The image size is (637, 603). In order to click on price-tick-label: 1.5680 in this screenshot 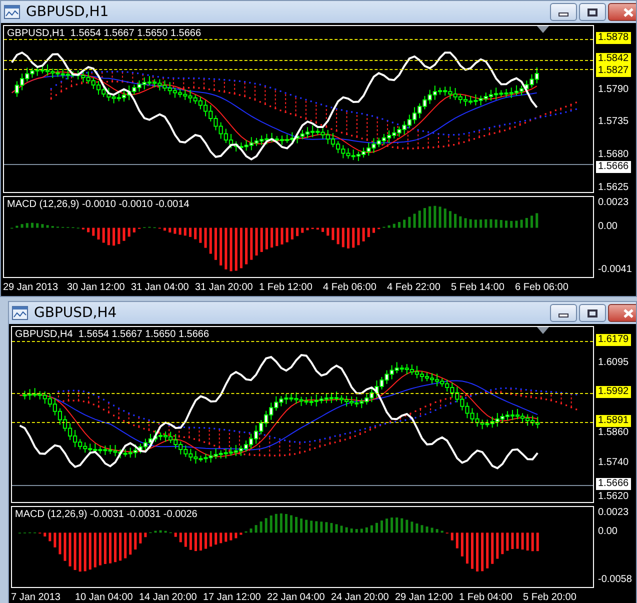, I will do `click(613, 155)`.